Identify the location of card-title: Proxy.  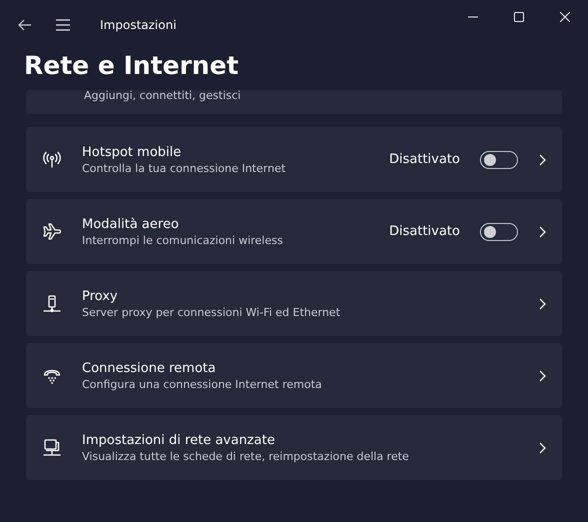
(100, 296).